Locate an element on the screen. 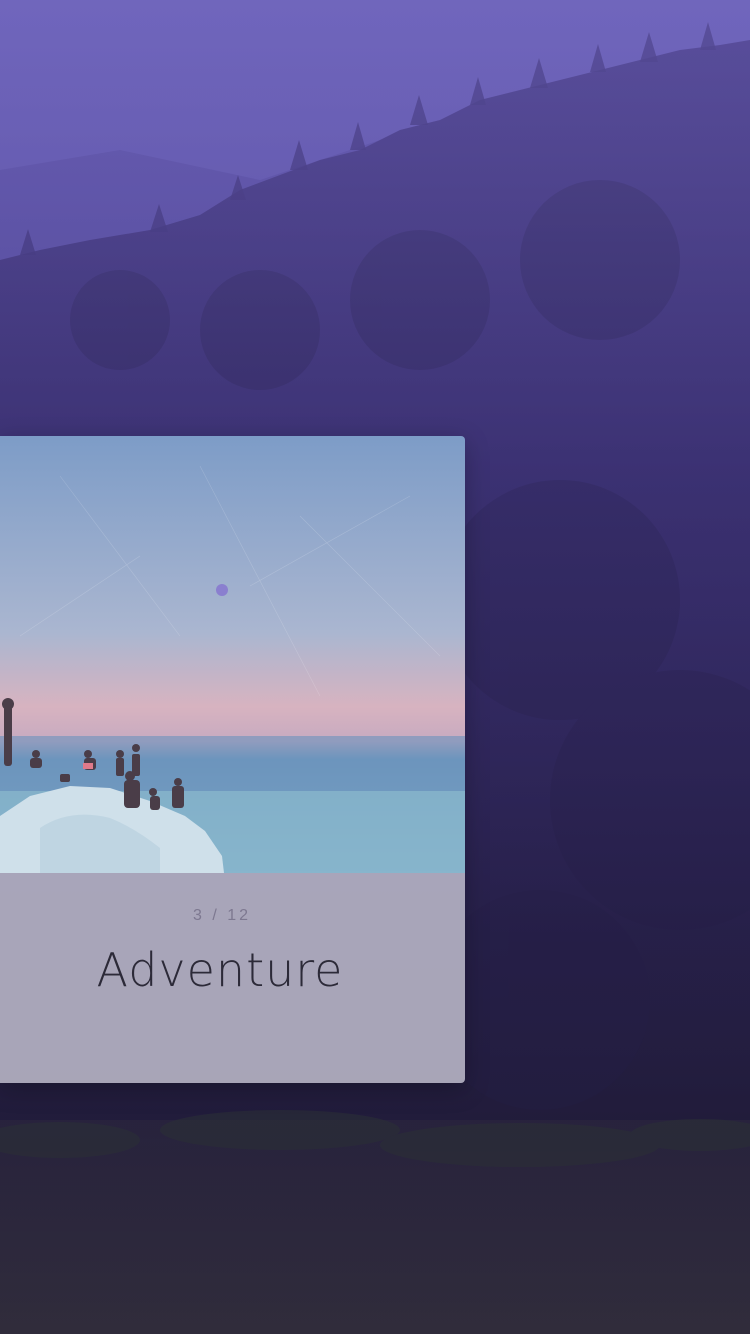 The image size is (750, 1334). card-title: Adventure is located at coordinates (220, 970).